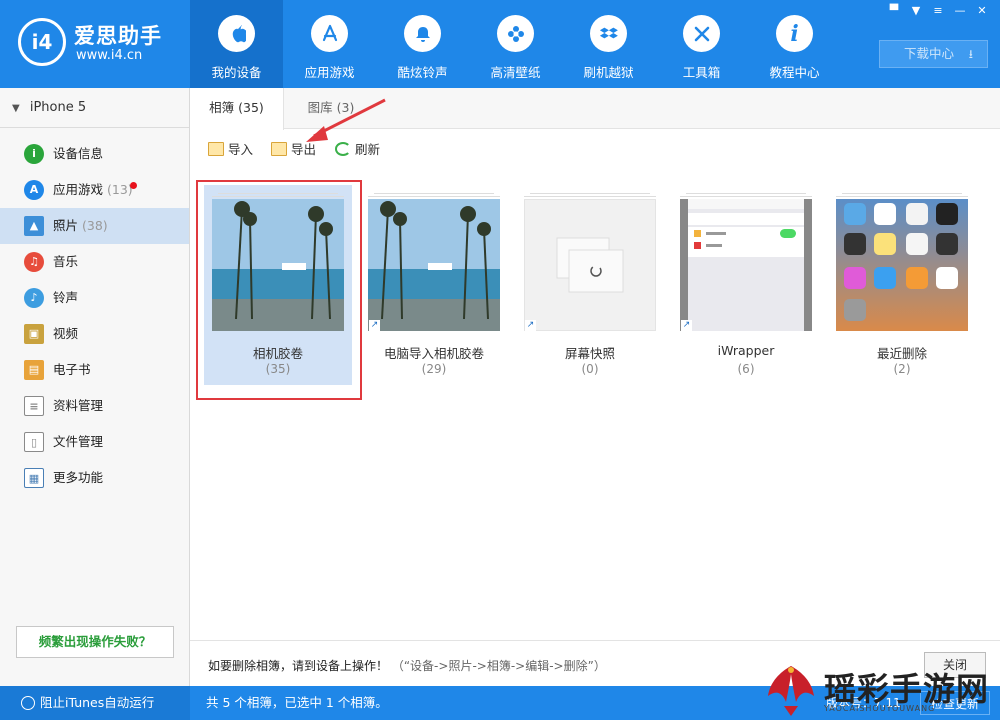  I want to click on album-screenshots: ↗ 屏幕快照 (0), so click(590, 285).